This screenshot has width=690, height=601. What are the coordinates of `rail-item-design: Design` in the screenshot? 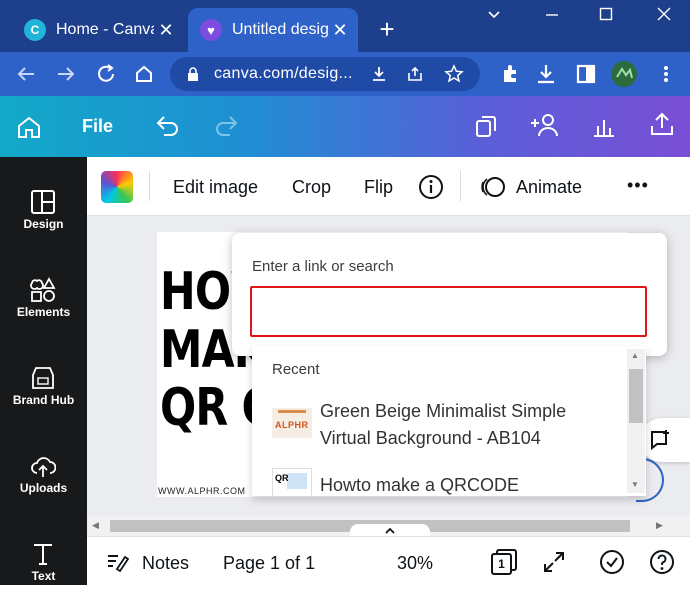 It's located at (43, 209).